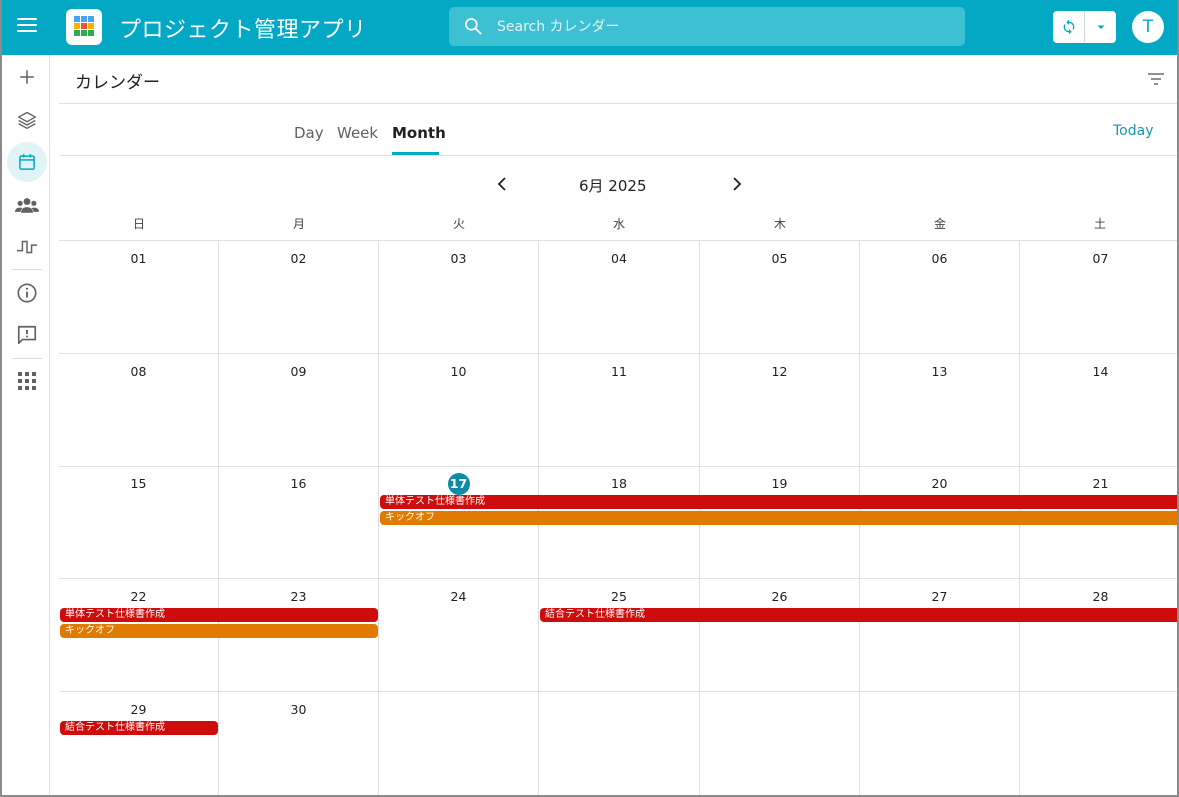  Describe the element at coordinates (1098, 410) in the screenshot. I see `day-cell: 14` at that location.